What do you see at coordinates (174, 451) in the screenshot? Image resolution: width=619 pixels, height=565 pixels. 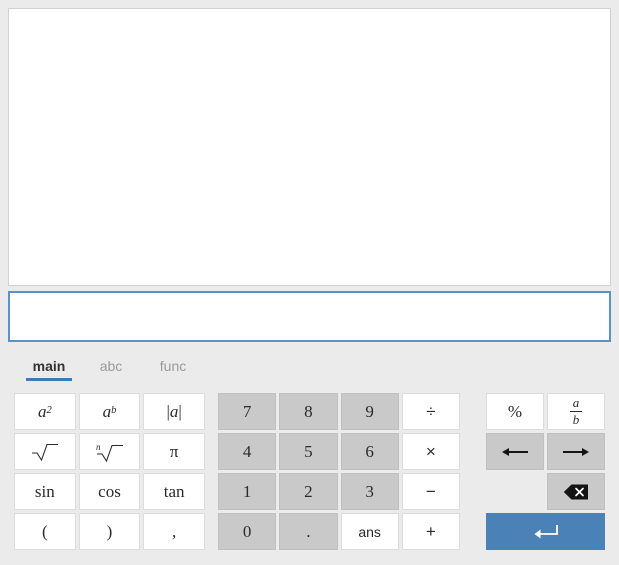 I see `key-pi: π` at bounding box center [174, 451].